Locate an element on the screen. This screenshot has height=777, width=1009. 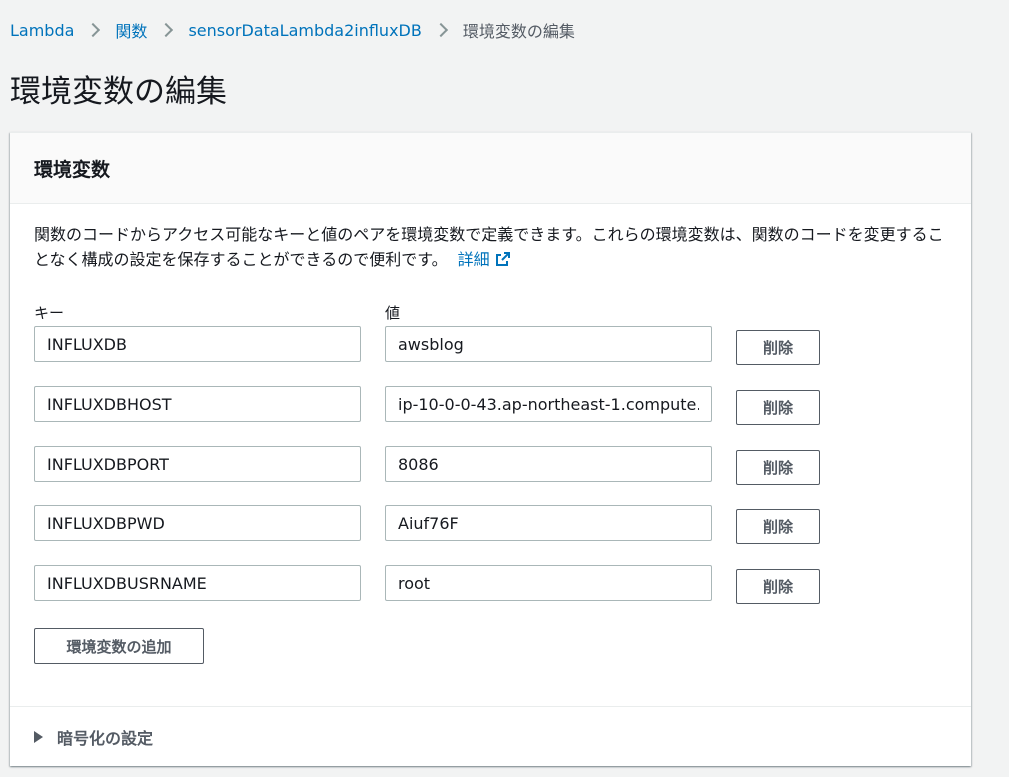
breadcrumb-current: 環境変数の編集 is located at coordinates (518, 31).